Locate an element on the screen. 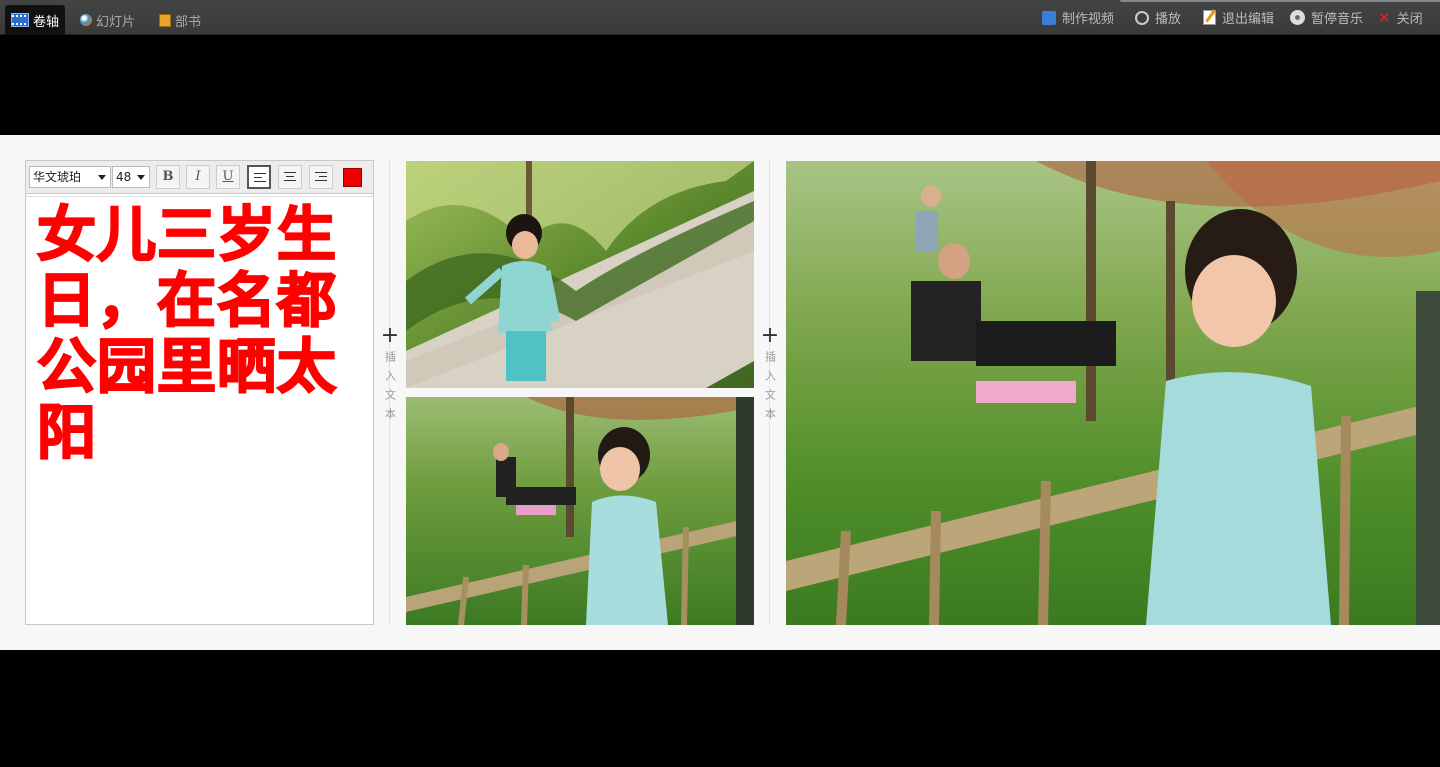  tab-slideshow: 幻灯片 is located at coordinates (107, 20).